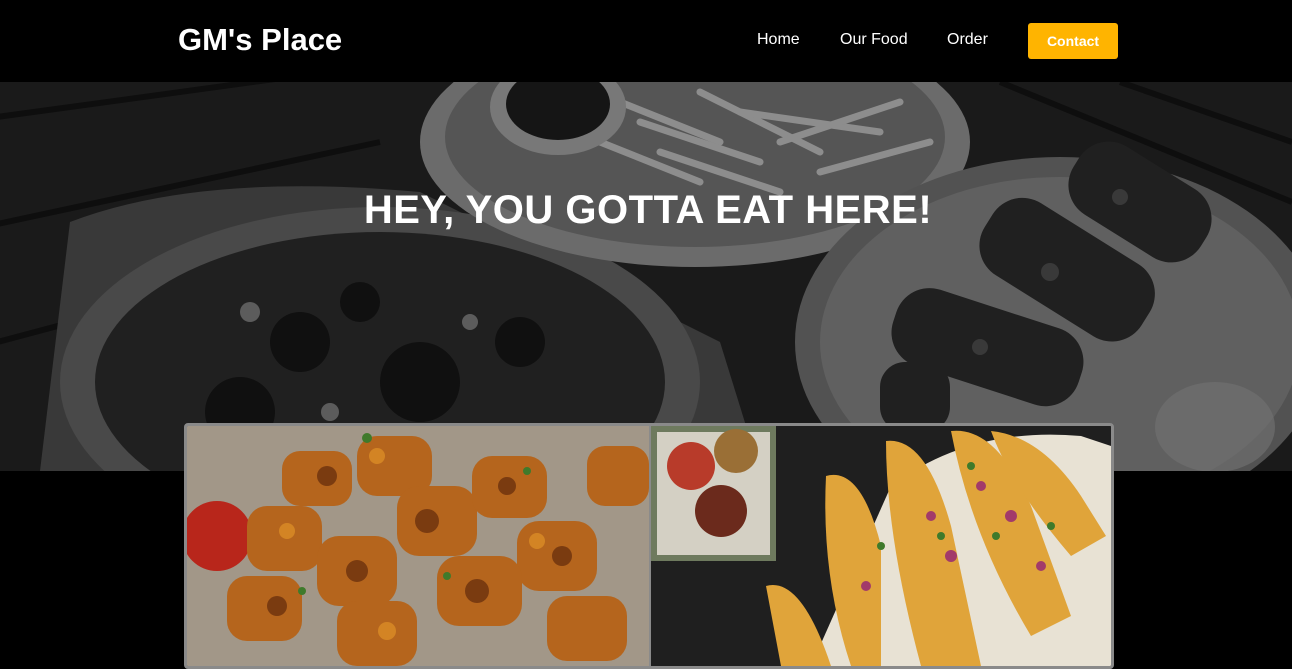 This screenshot has height=669, width=1292. What do you see at coordinates (648, 210) in the screenshot?
I see `hero-title: HEY, YOU GOTTA EAT HERE!` at bounding box center [648, 210].